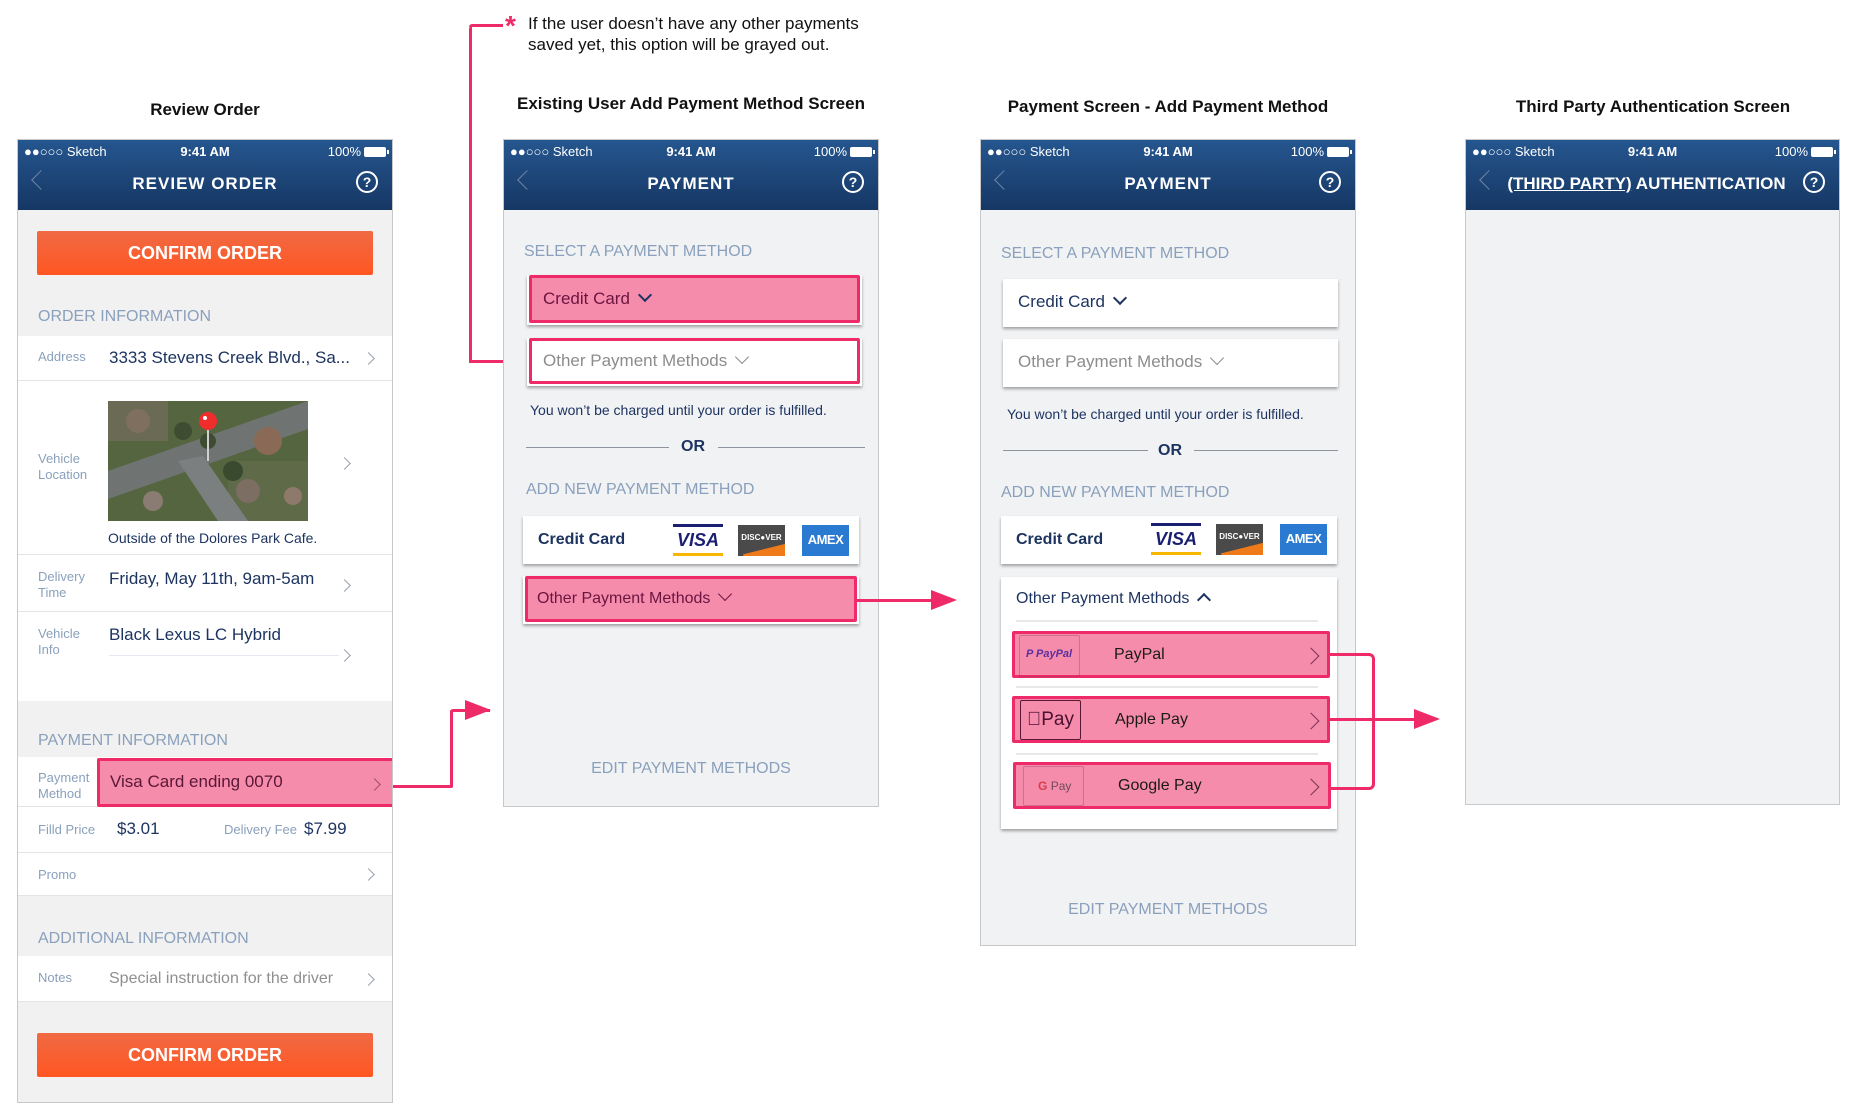  I want to click on google-pay-option: G Pay Google Pay, so click(1172, 785).